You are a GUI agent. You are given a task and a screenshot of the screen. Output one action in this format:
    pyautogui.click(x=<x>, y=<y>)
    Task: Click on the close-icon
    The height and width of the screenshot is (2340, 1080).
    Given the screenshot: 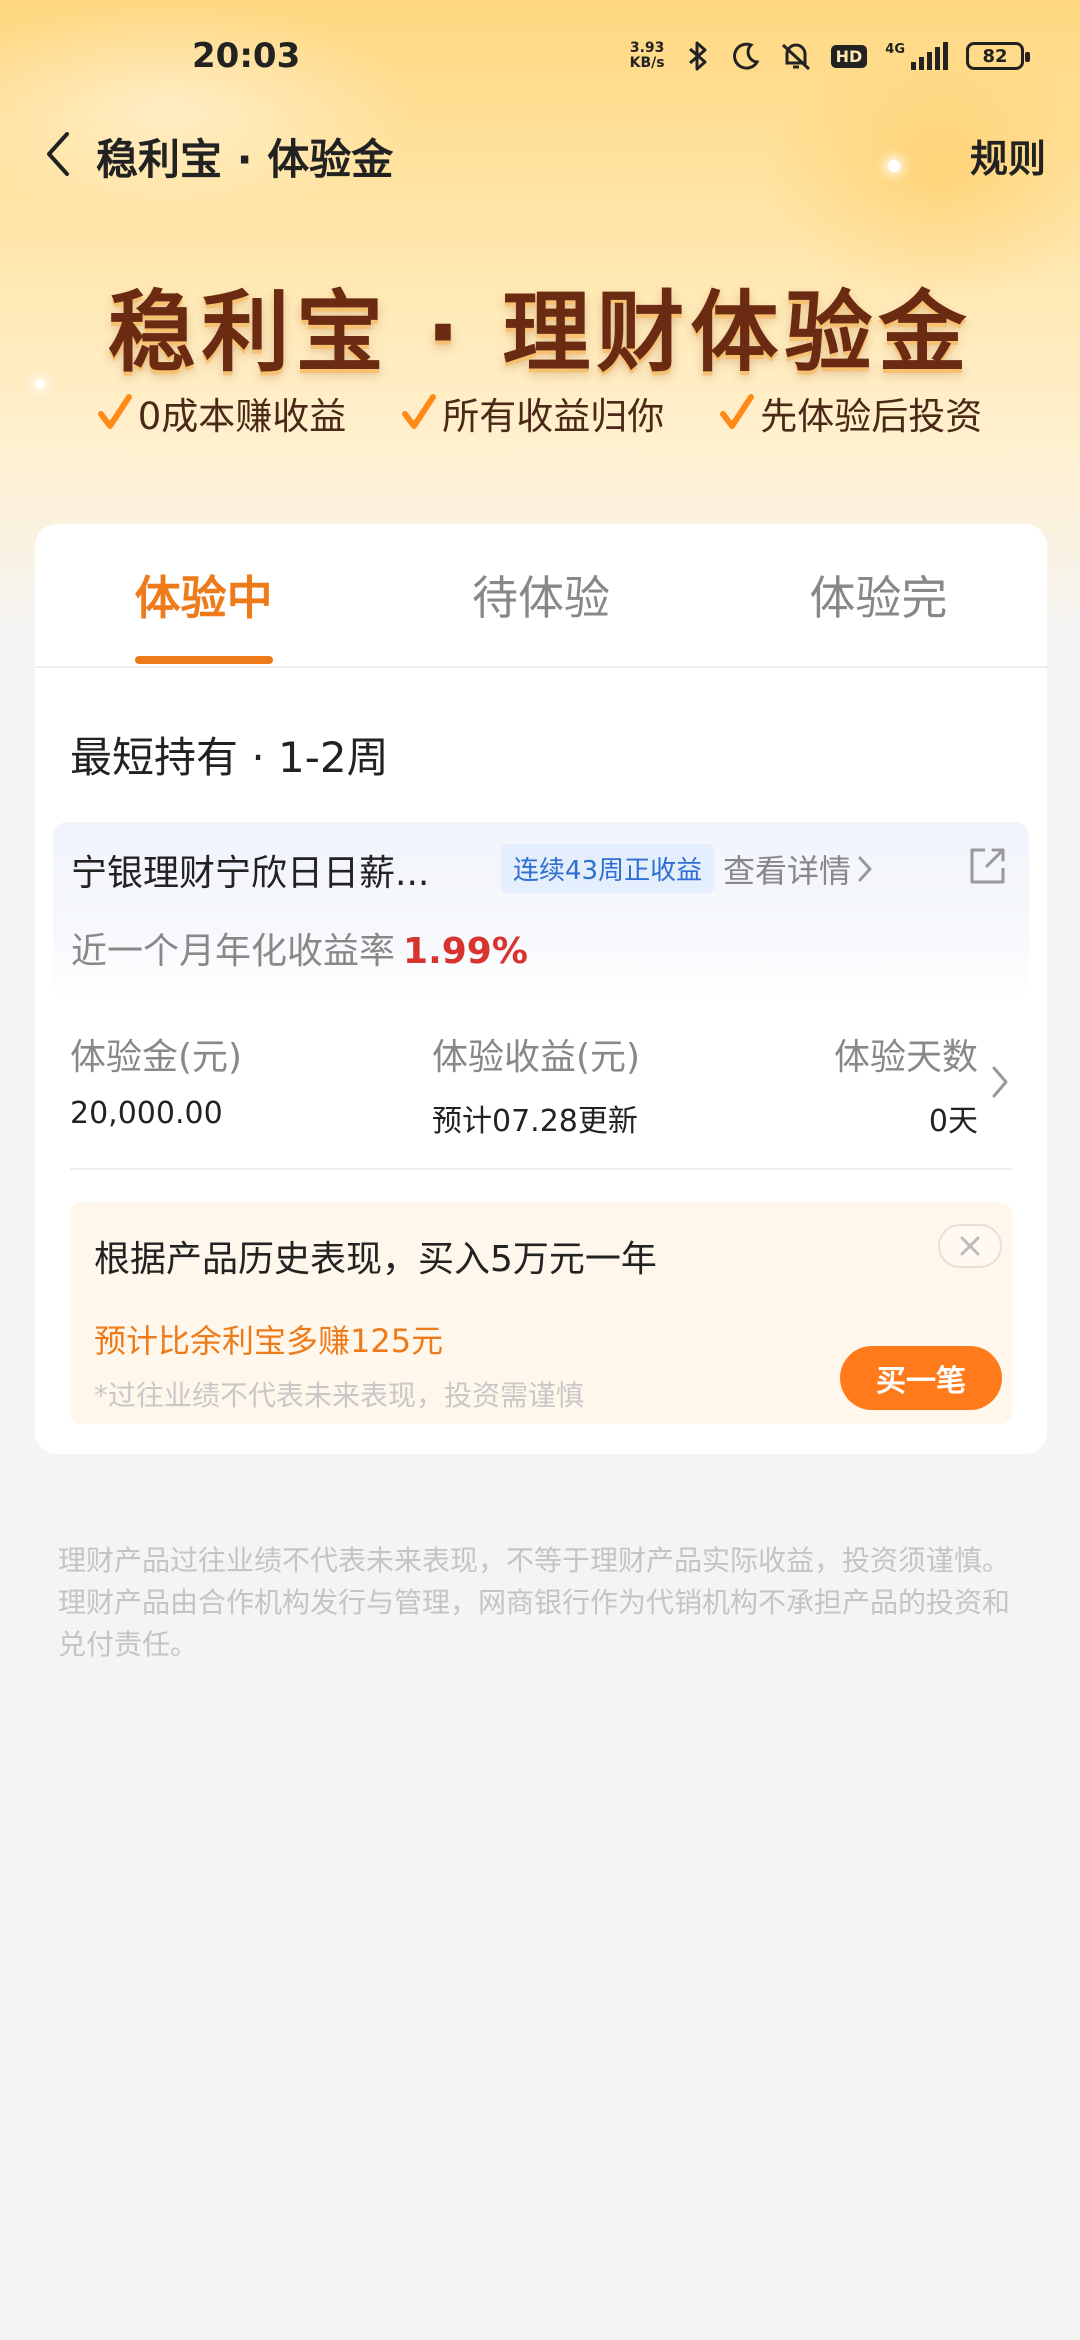 What is the action you would take?
    pyautogui.click(x=970, y=1246)
    